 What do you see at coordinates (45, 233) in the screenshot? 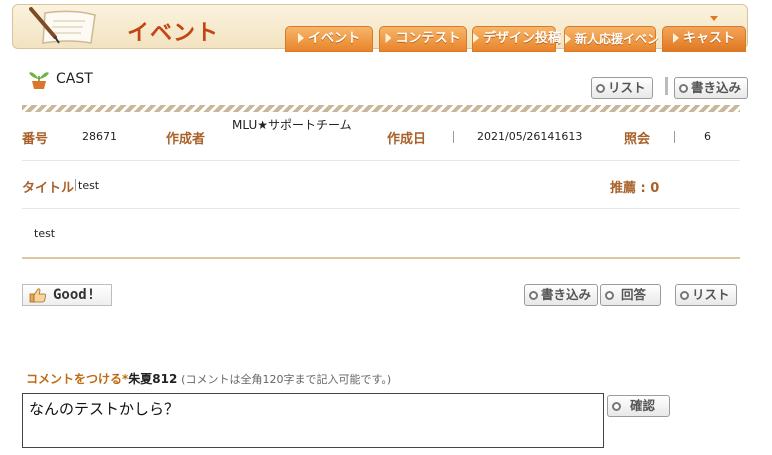
I see `post-body: test` at bounding box center [45, 233].